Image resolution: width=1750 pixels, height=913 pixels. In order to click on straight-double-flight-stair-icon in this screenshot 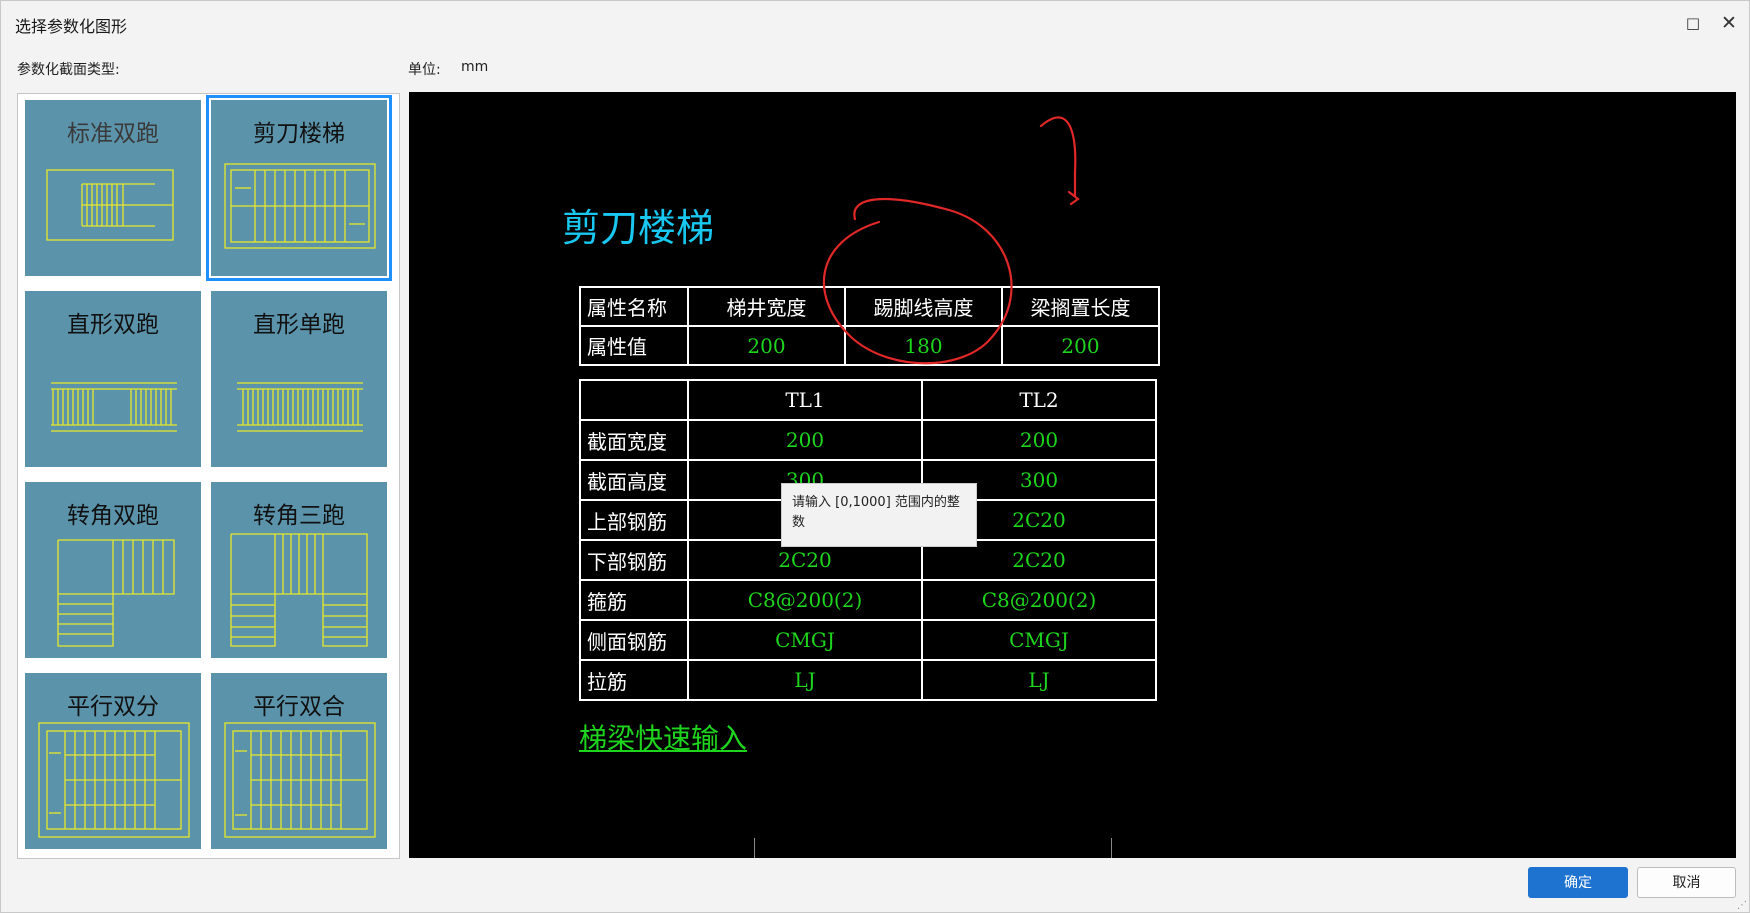, I will do `click(114, 407)`.